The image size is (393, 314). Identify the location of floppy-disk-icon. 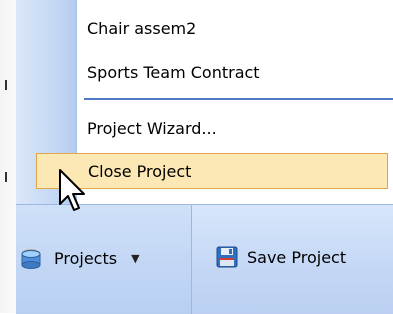
(227, 257).